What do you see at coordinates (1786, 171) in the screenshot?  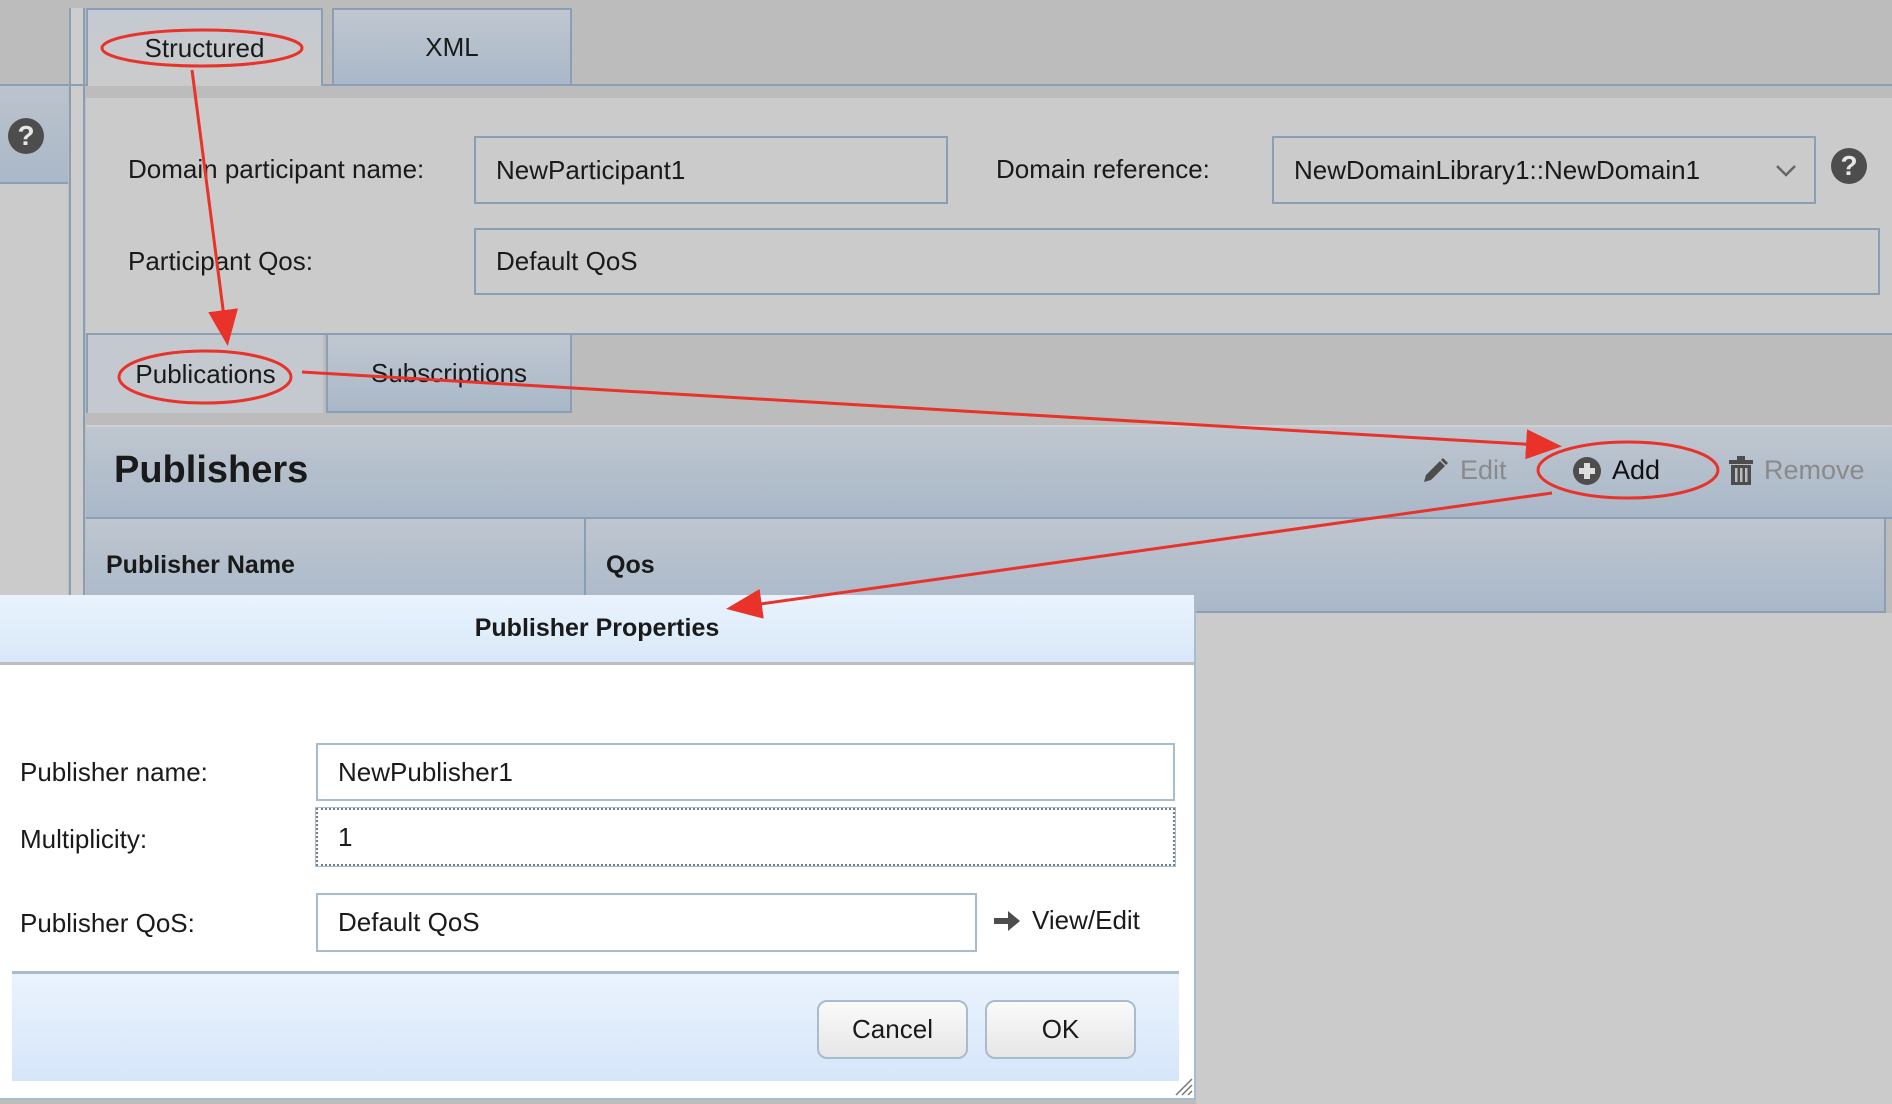 I see `chevron-down-icon` at bounding box center [1786, 171].